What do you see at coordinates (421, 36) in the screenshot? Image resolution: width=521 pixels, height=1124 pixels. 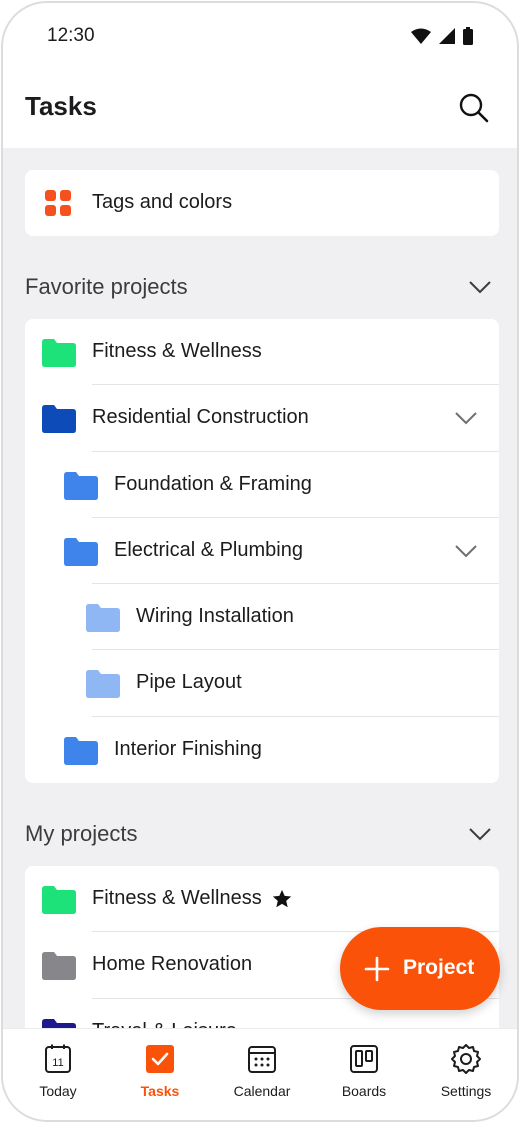 I see `wifi-icon` at bounding box center [421, 36].